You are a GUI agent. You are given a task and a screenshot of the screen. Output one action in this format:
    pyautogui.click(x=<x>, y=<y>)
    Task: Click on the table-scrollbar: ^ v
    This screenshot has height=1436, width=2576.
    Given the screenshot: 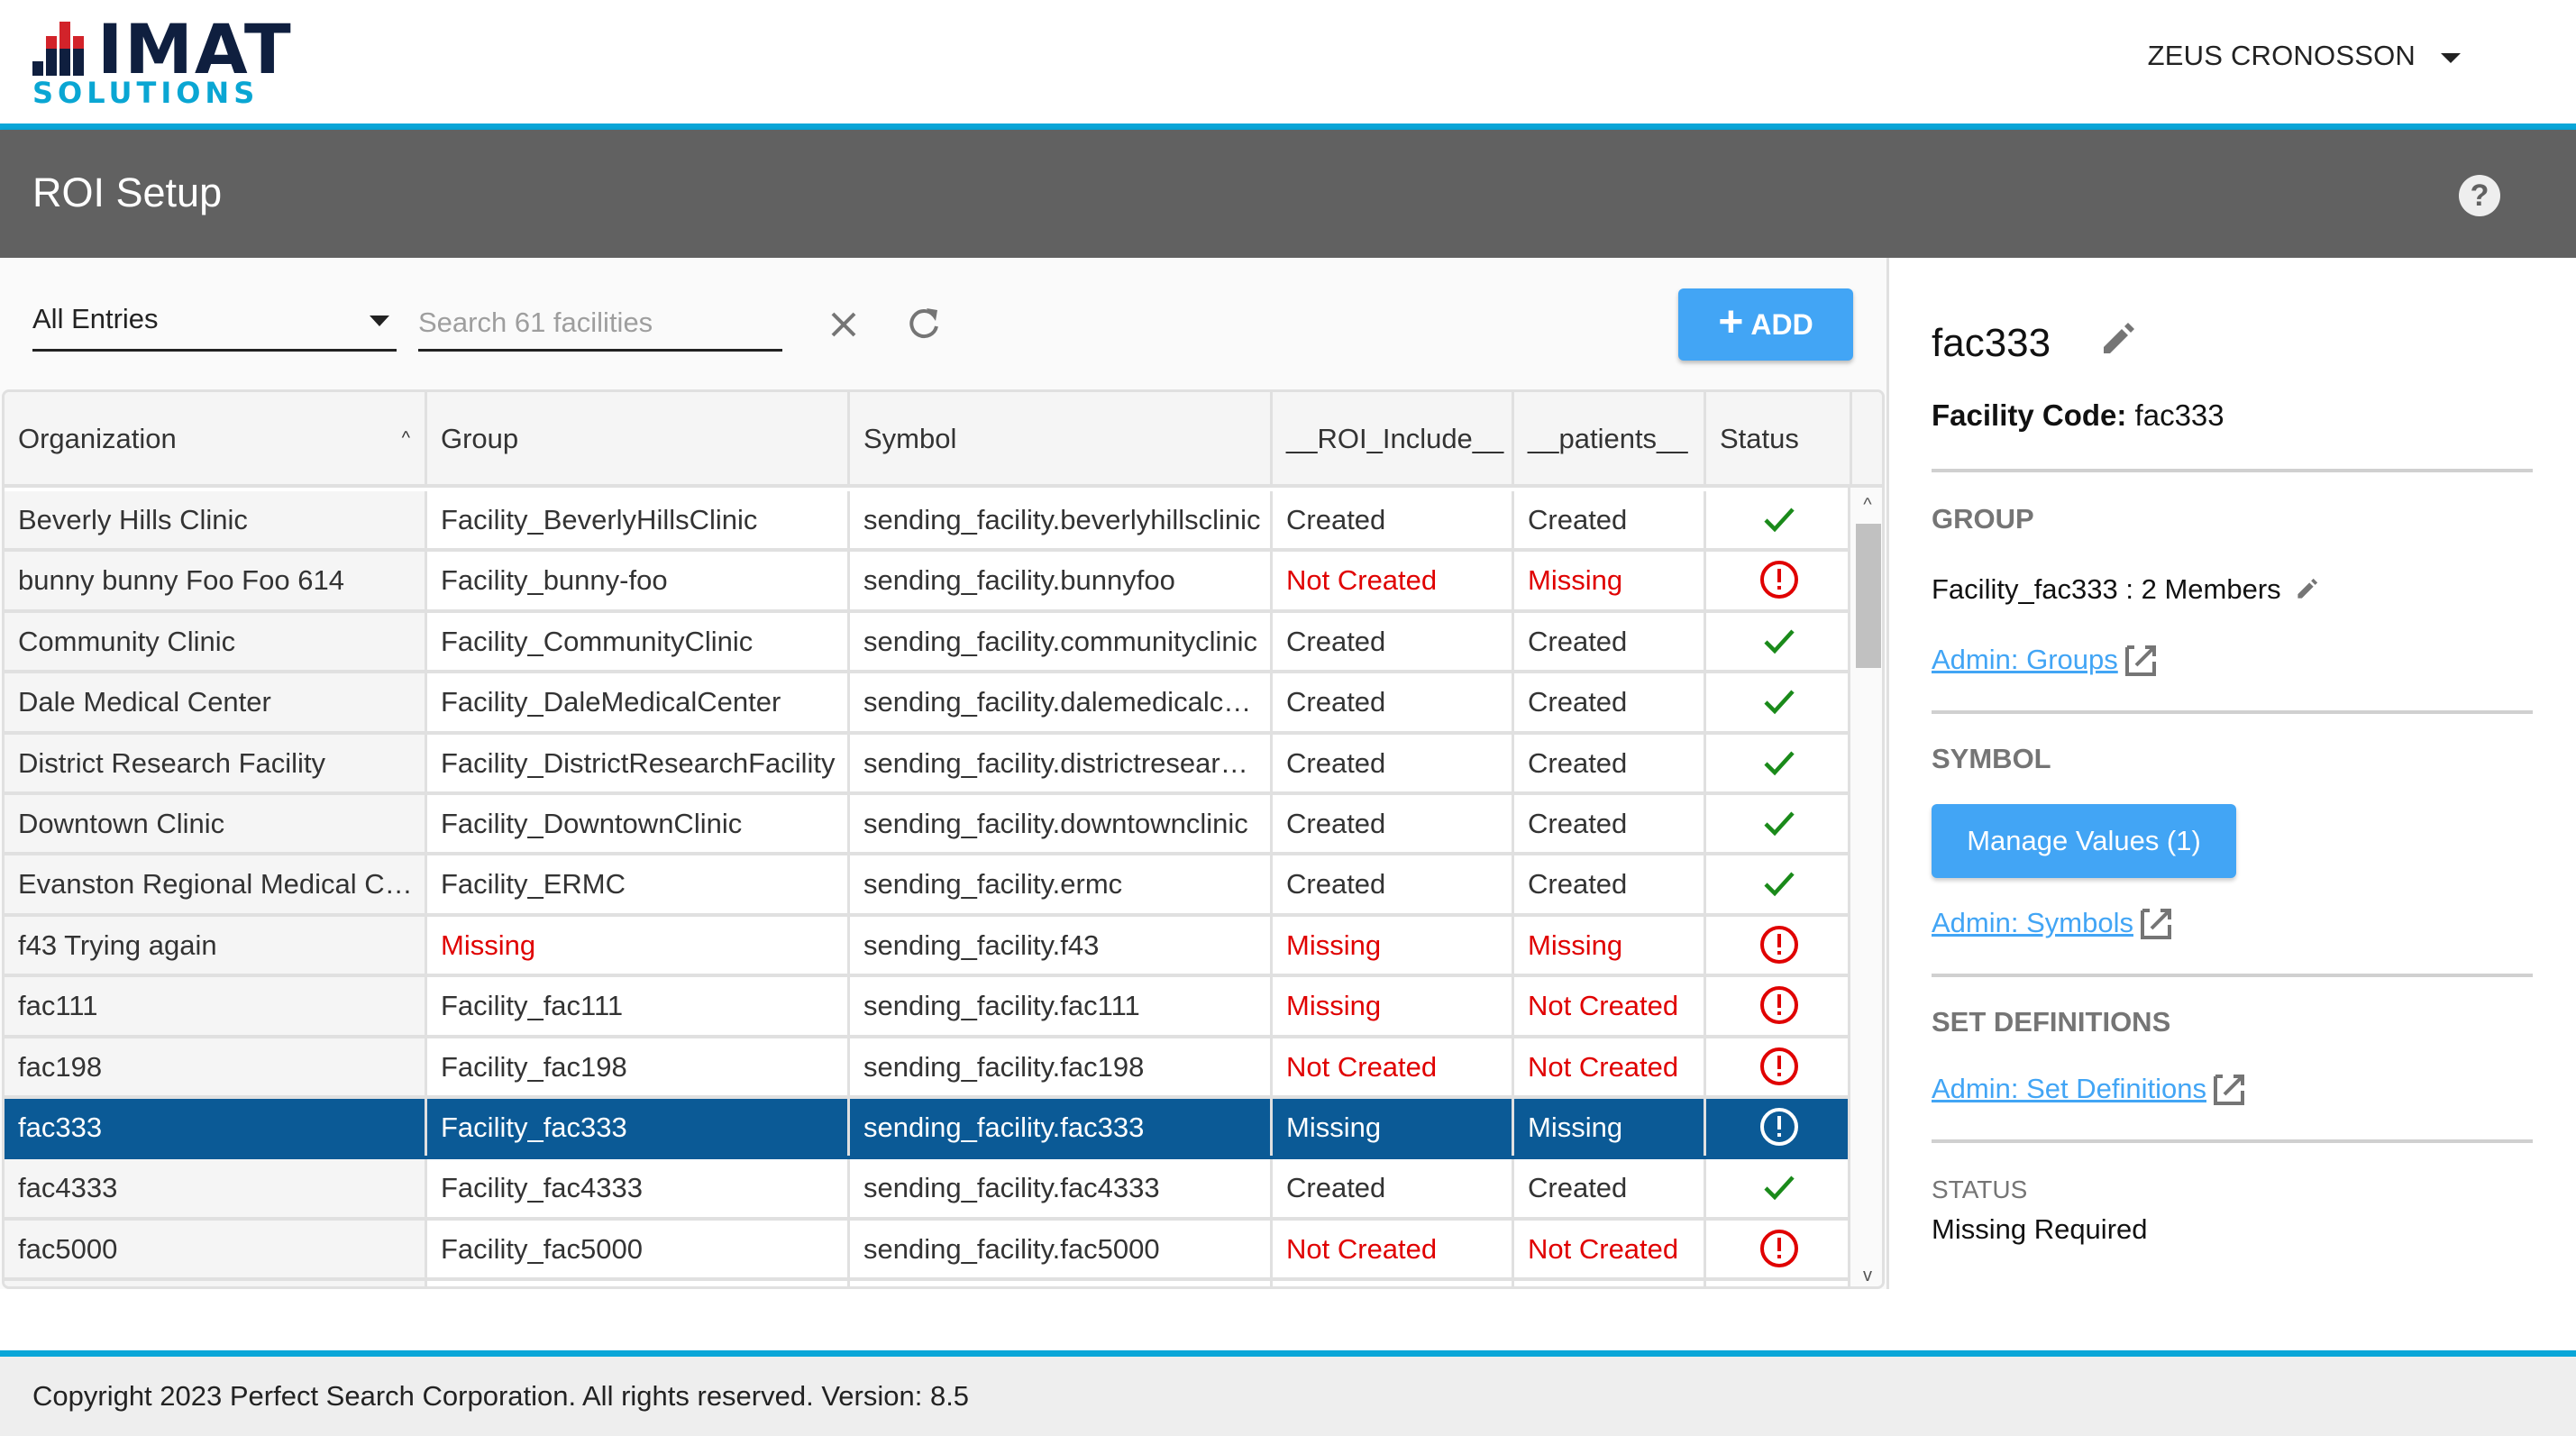 What is the action you would take?
    pyautogui.click(x=1865, y=887)
    